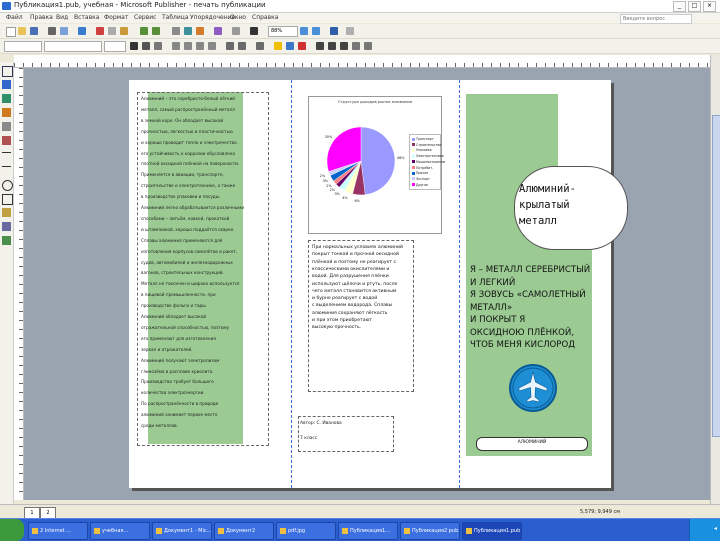  I want to click on taskbar-item: Документ2, so click(244, 531).